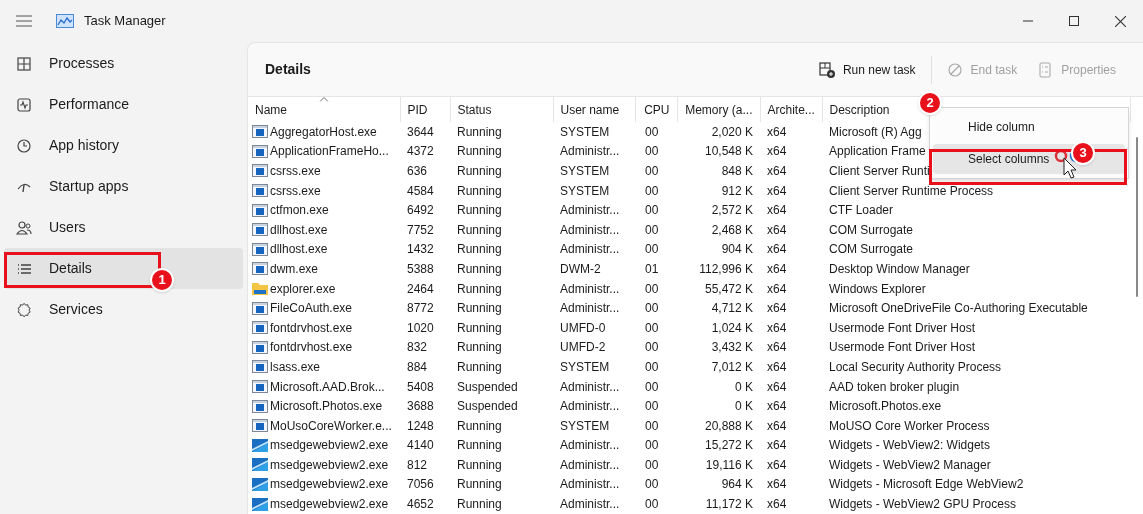 The height and width of the screenshot is (514, 1143). I want to click on toolbar-button: Run new task, so click(867, 69).